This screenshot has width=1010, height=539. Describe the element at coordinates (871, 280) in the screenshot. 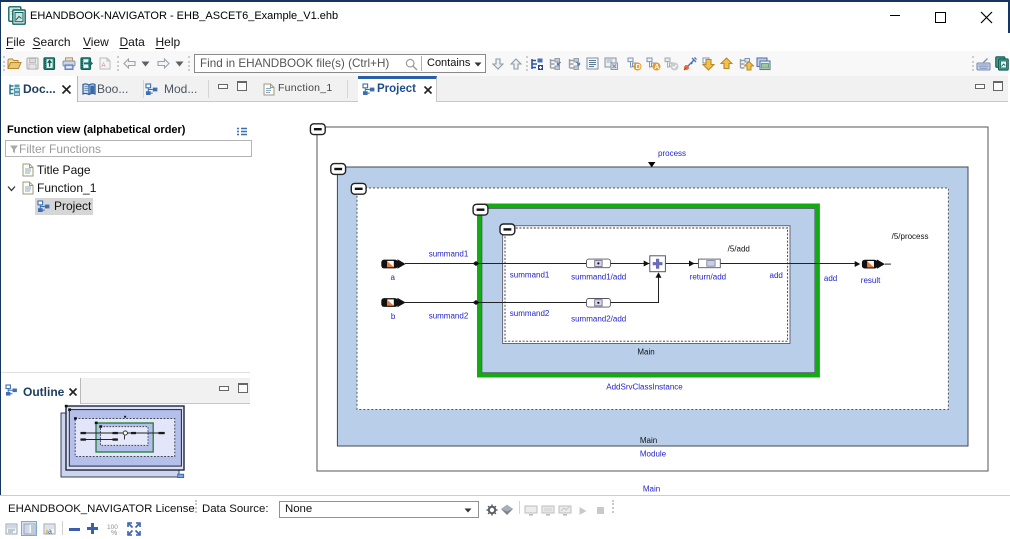

I see `svg-text: result` at that location.